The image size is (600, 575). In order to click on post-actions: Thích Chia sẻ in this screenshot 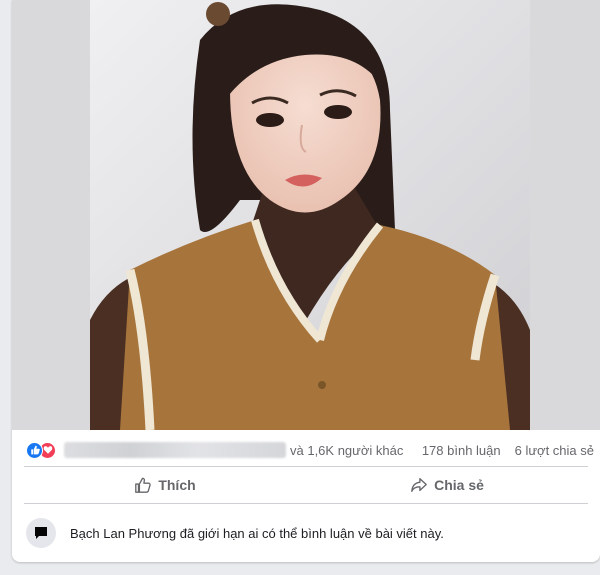, I will do `click(306, 485)`.